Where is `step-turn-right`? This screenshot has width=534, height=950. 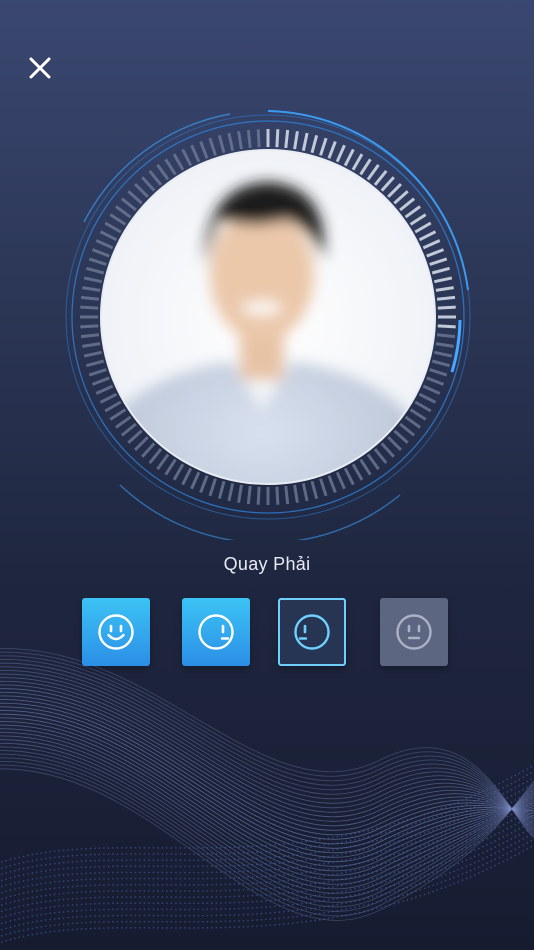
step-turn-right is located at coordinates (216, 632).